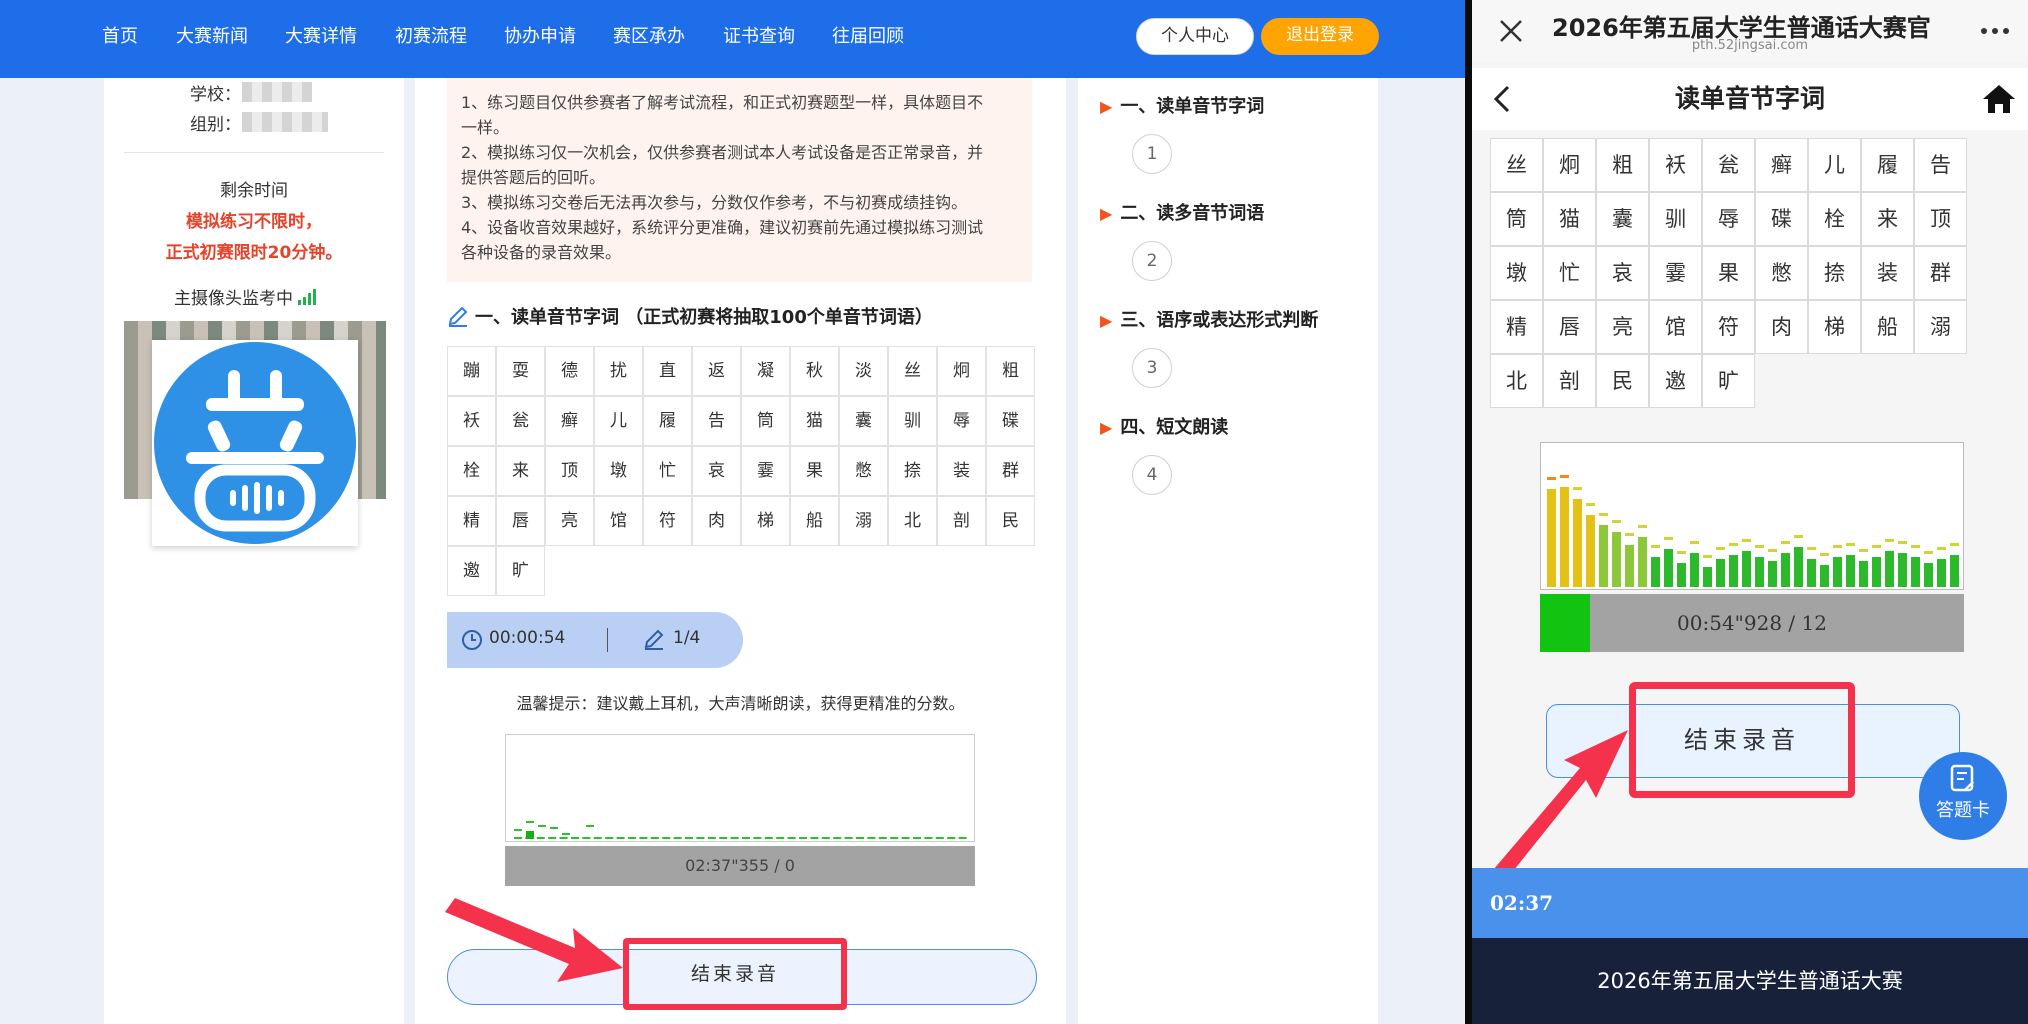 This screenshot has height=1024, width=2028. I want to click on personal-center-button: 个人中心, so click(1195, 36).